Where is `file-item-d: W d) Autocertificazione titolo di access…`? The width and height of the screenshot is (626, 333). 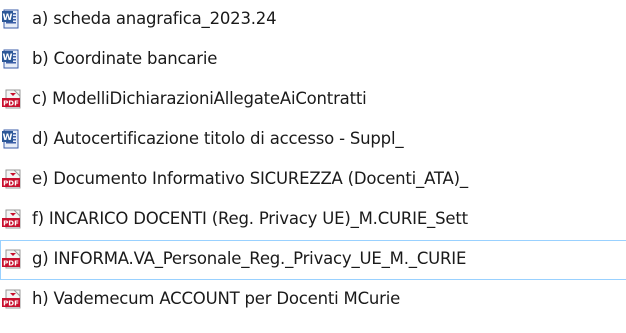 file-item-d: W d) Autocertificazione titolo di access… is located at coordinates (313, 140).